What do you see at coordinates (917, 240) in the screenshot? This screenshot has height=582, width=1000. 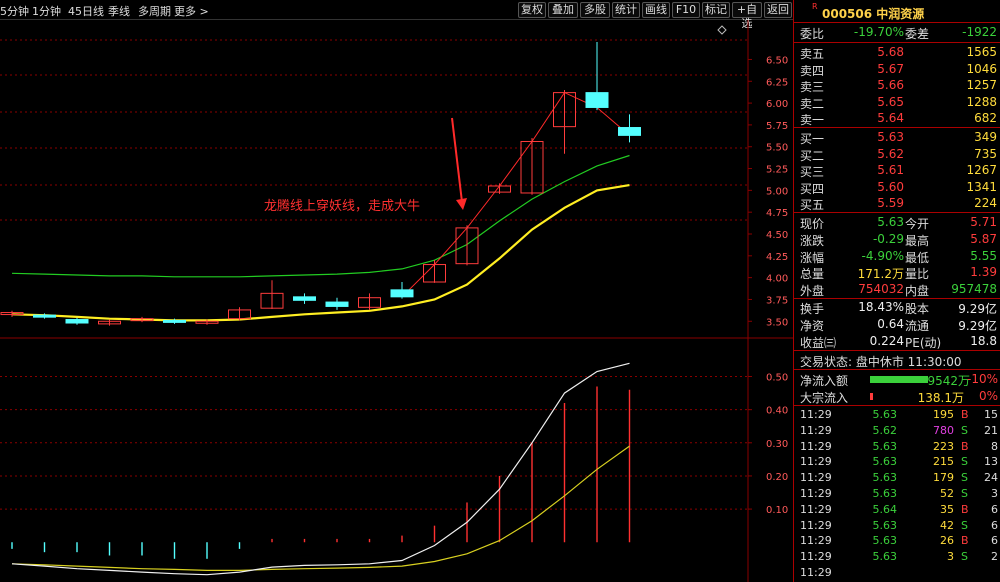 I see `quote-label: 最高` at bounding box center [917, 240].